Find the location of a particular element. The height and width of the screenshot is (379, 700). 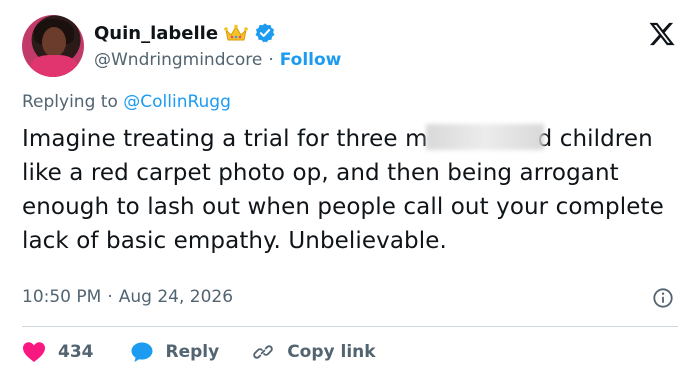

follow-button: Follow is located at coordinates (311, 60).